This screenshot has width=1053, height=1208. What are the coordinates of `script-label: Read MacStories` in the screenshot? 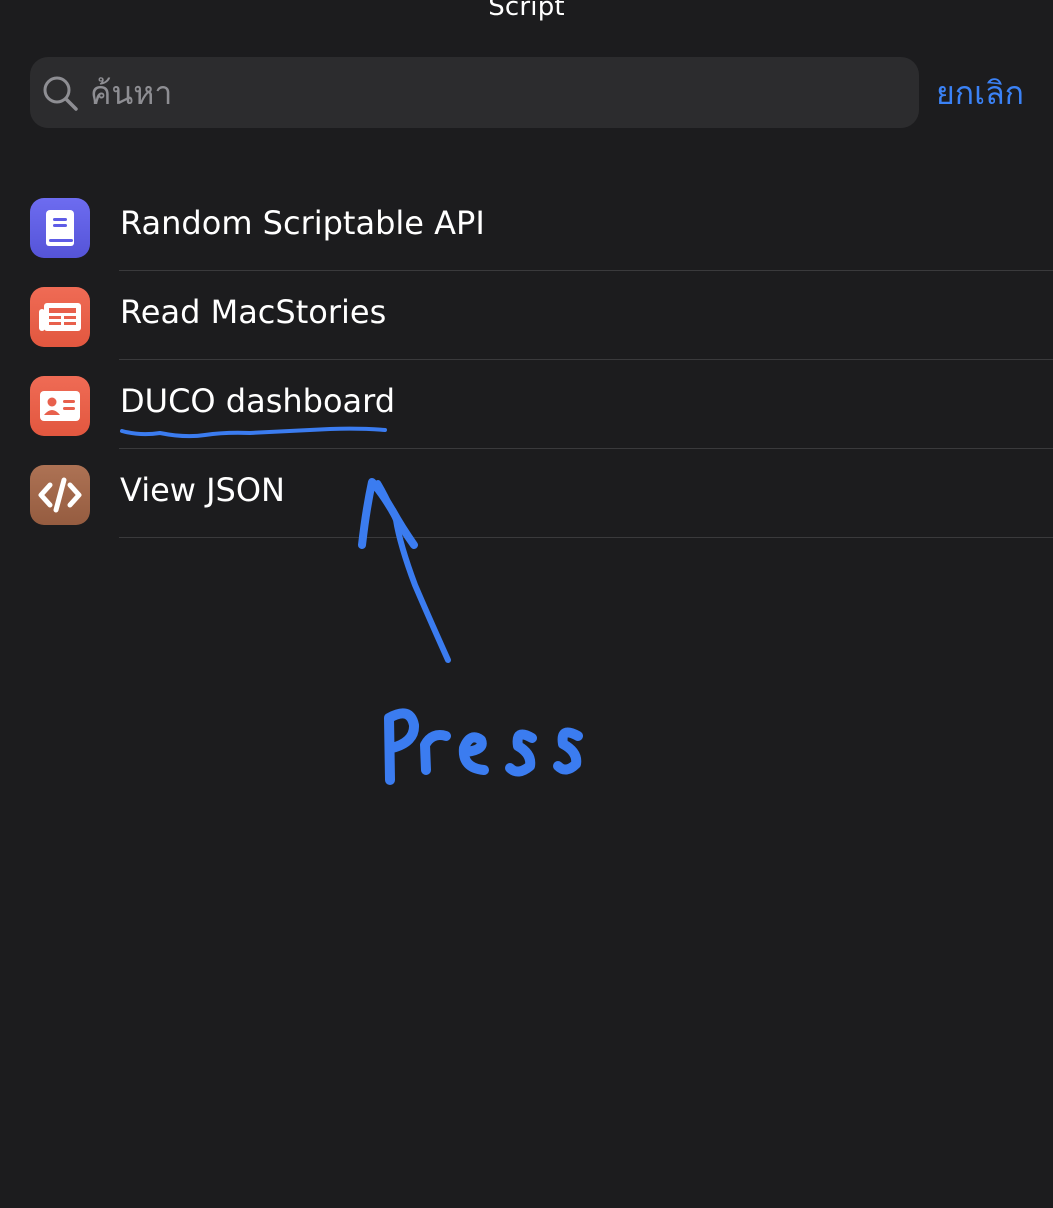 It's located at (253, 312).